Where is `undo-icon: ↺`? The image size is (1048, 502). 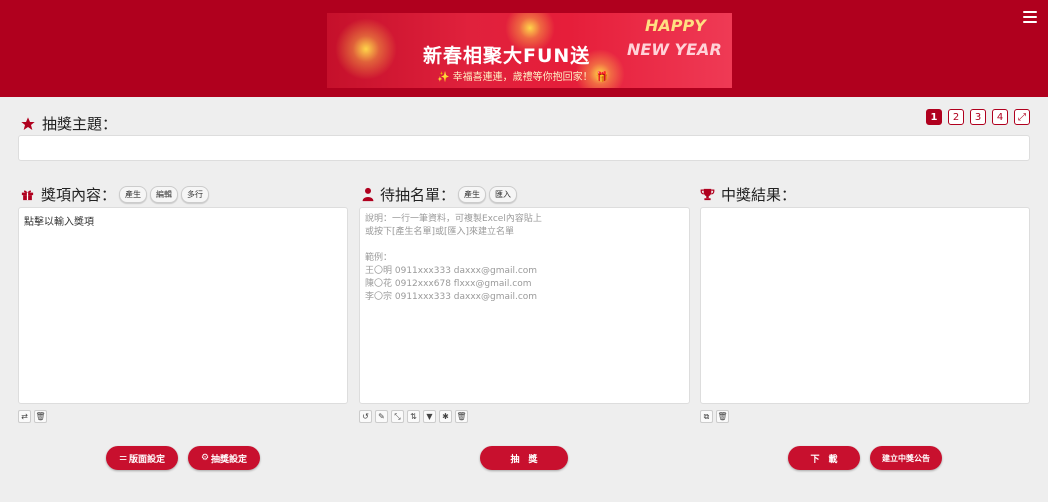
undo-icon: ↺ is located at coordinates (365, 416).